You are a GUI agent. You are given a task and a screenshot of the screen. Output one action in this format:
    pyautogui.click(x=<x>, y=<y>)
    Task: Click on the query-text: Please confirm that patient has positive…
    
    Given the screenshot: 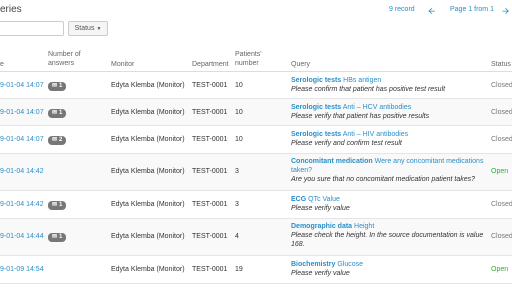 What is the action you would take?
    pyautogui.click(x=368, y=89)
    